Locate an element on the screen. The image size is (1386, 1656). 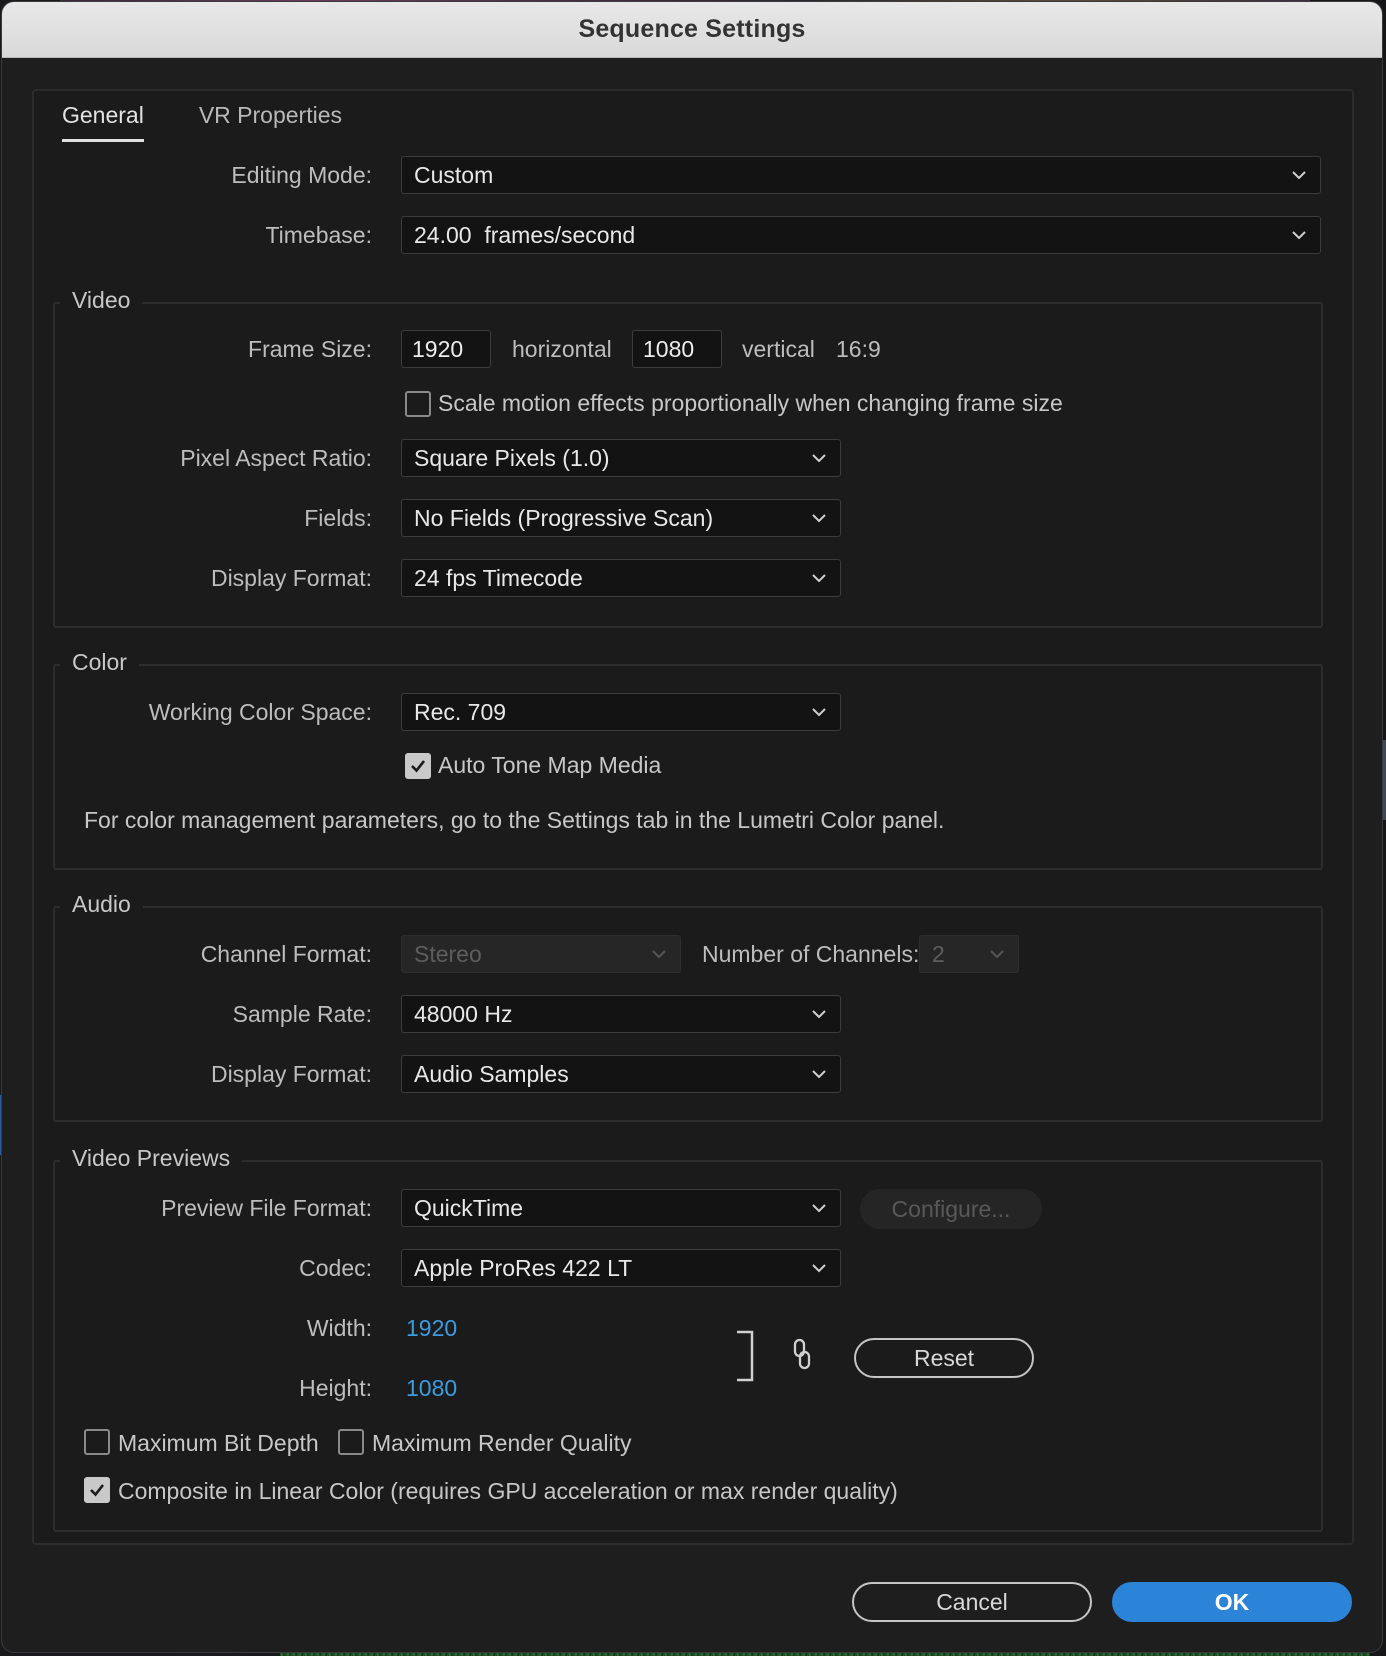
pixel-aspect-ratio-value: Square Pixels (1.0) is located at coordinates (512, 457).